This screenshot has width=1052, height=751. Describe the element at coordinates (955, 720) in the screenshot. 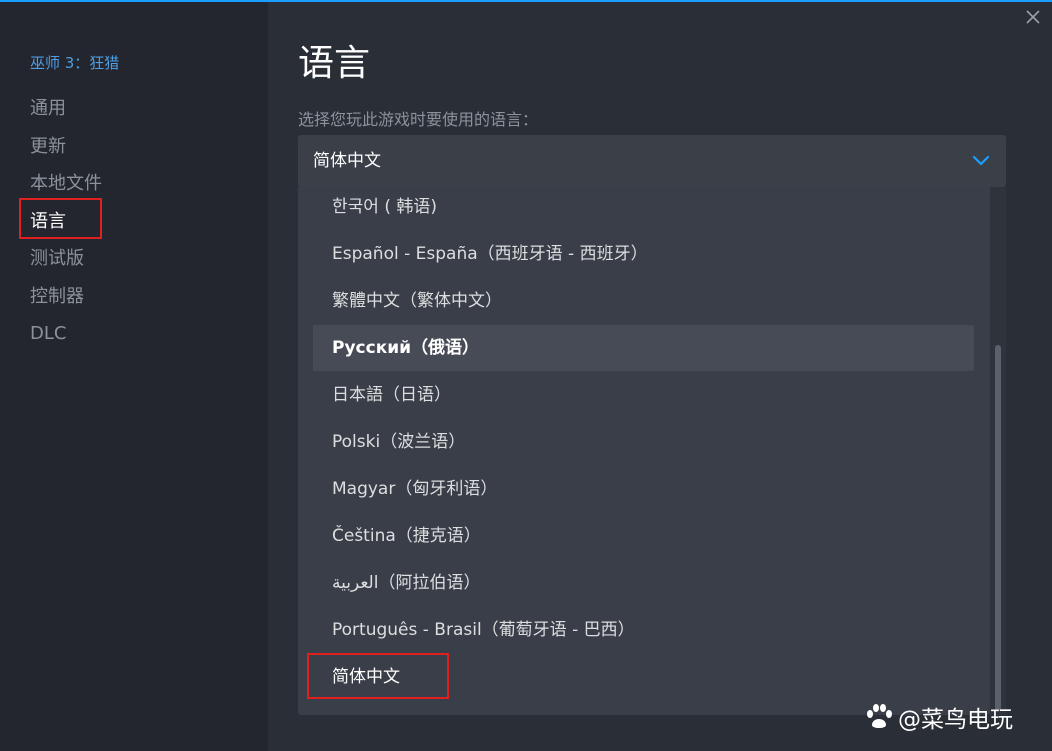

I see `watermark-text: @菜鸟电玩` at that location.